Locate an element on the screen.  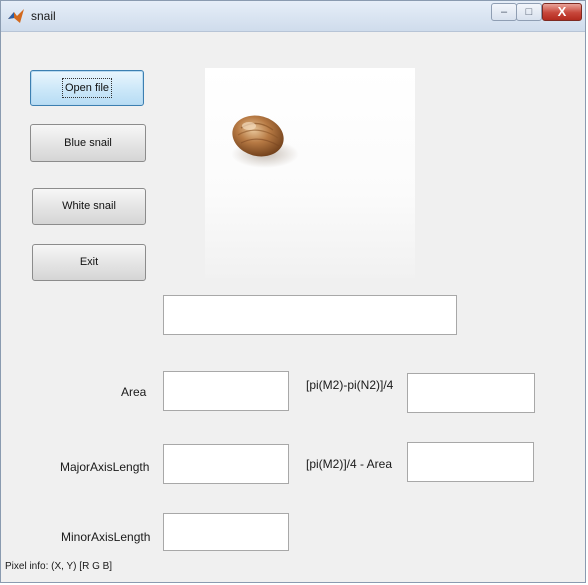
area-field is located at coordinates (226, 391).